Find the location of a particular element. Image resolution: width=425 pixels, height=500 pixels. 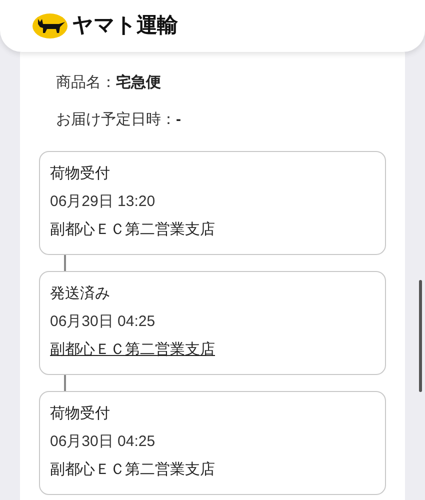

status-text: 発送済み is located at coordinates (80, 294).